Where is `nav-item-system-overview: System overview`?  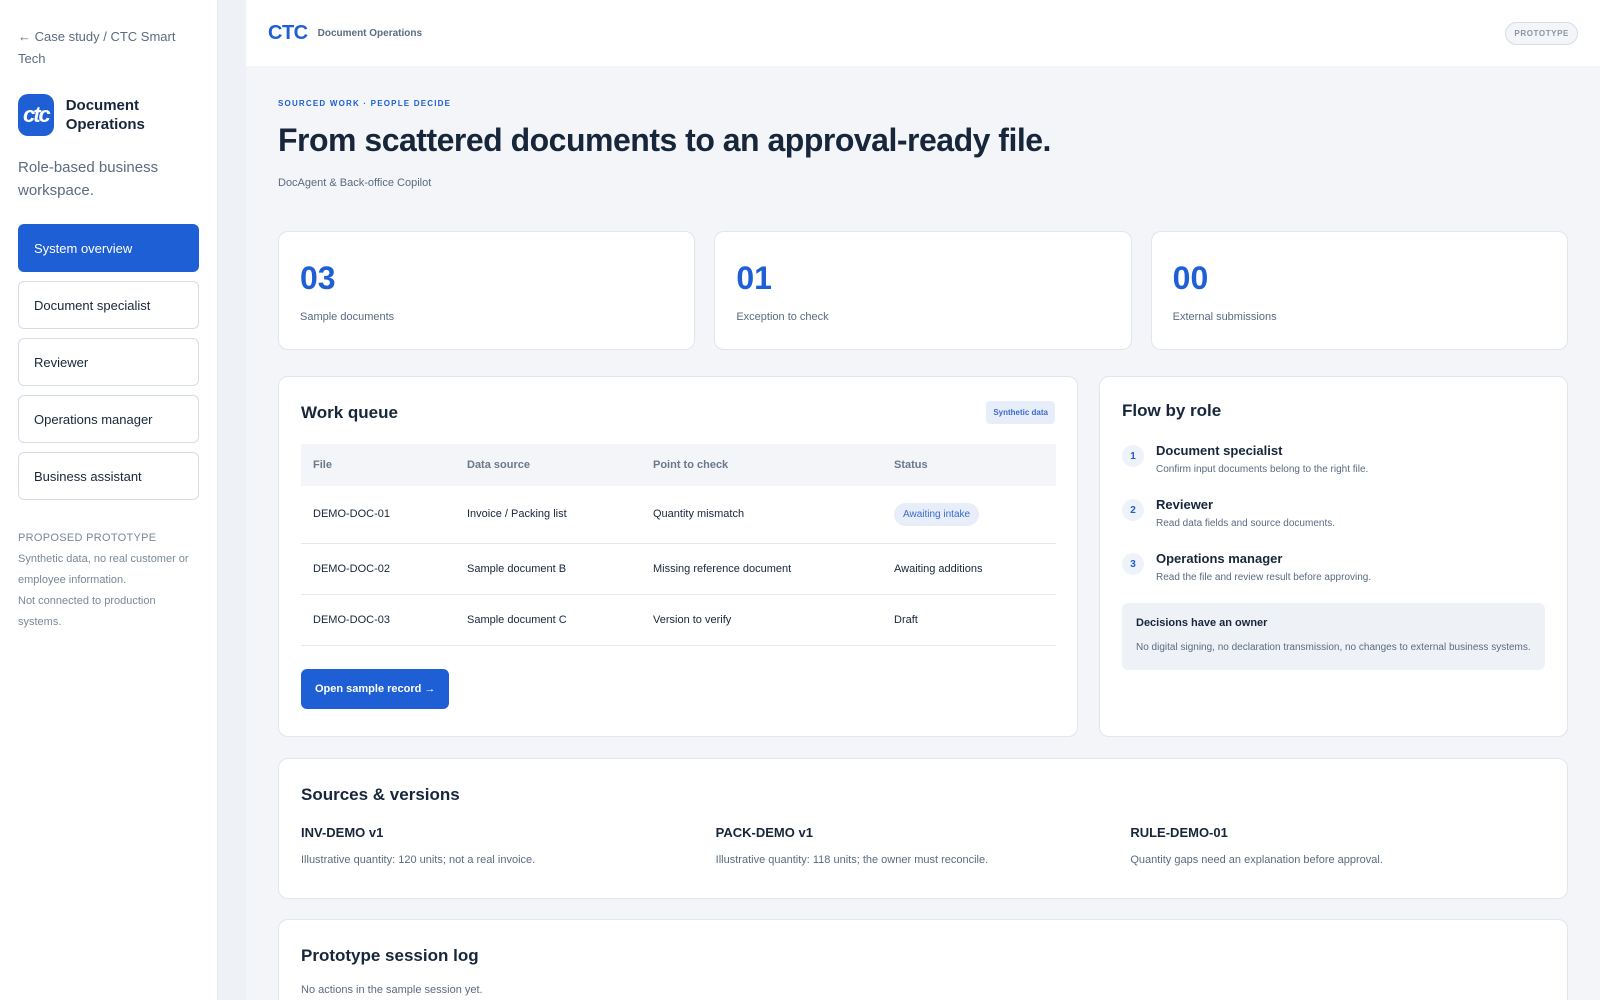
nav-item-system-overview: System overview is located at coordinates (108, 248).